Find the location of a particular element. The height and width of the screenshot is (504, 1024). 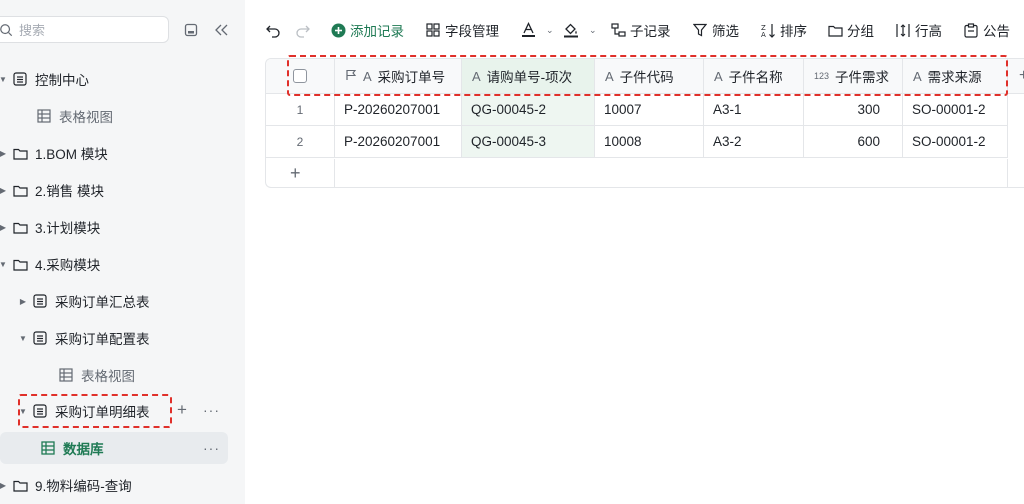

table-cell: 10008 is located at coordinates (649, 142).